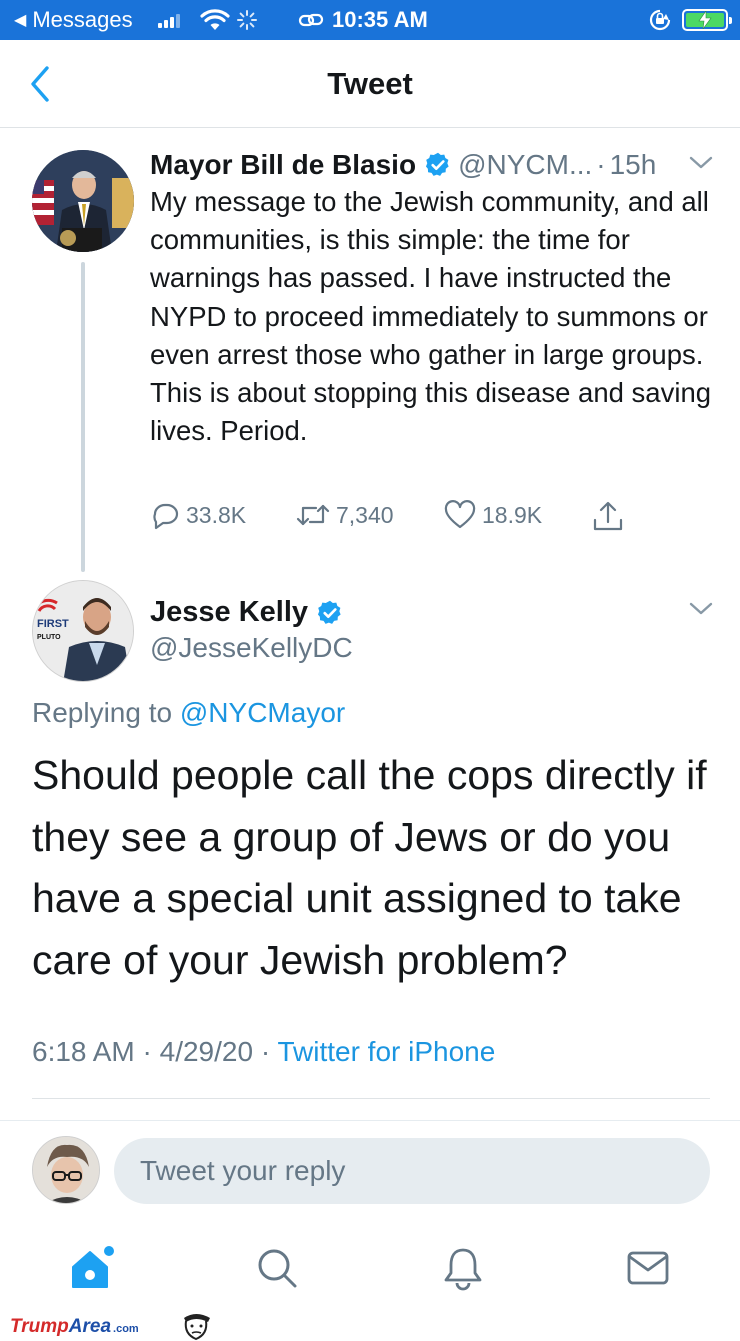 Image resolution: width=740 pixels, height=1341 pixels. I want to click on avatar-current-user-image, so click(66, 1170).